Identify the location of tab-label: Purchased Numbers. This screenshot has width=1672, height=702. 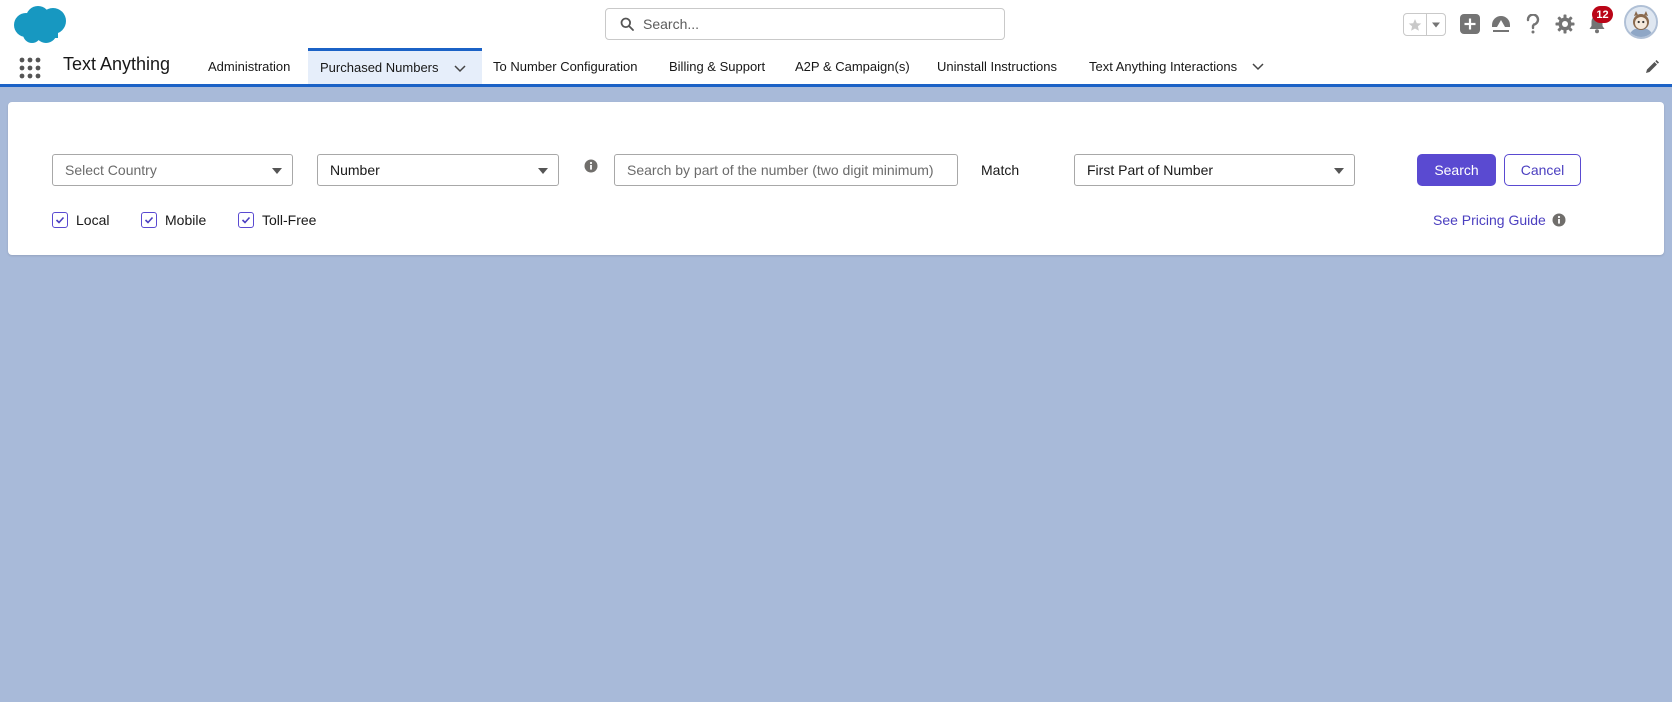
(379, 67).